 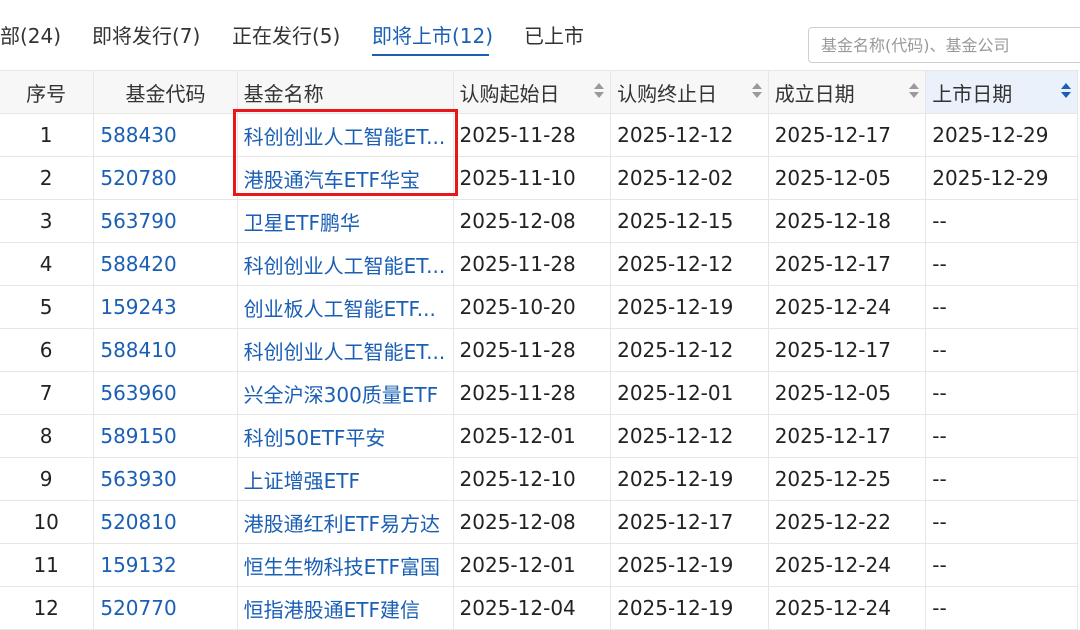 I want to click on tab-listed: 已上市, so click(x=554, y=36).